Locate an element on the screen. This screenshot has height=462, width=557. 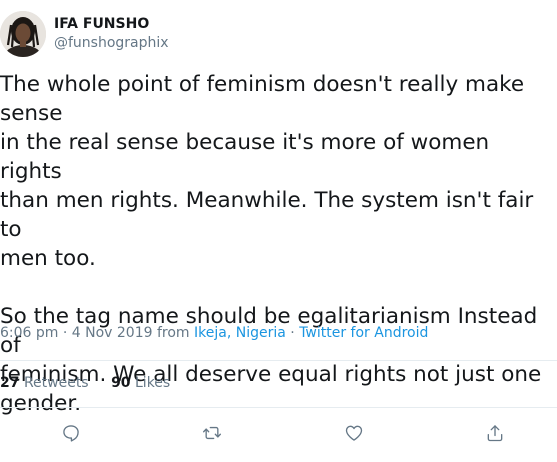
retweets-stat: 27 Retweets is located at coordinates (44, 383).